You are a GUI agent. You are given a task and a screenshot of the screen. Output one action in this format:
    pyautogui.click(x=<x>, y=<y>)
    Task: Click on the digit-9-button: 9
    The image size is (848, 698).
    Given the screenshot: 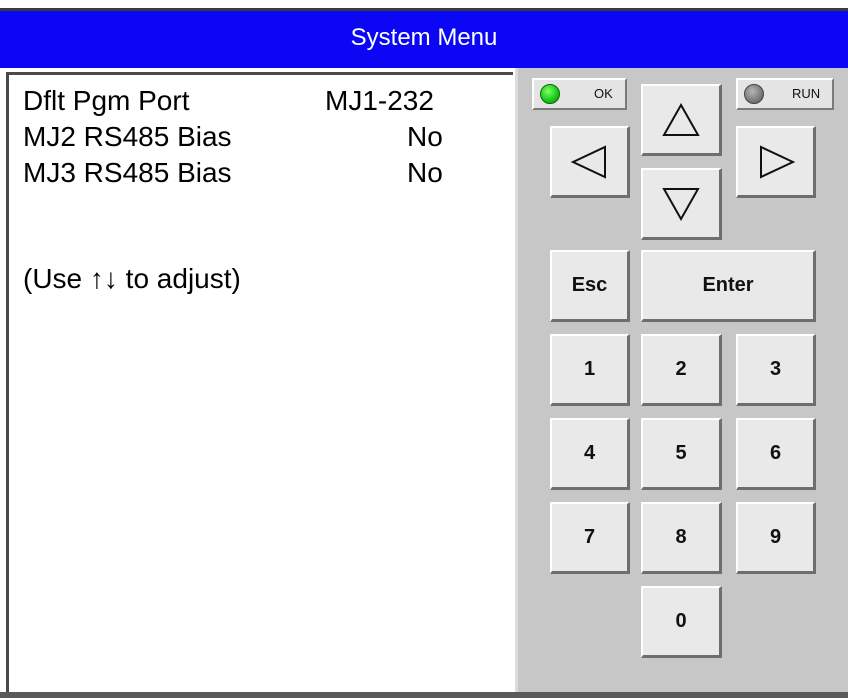 What is the action you would take?
    pyautogui.click(x=776, y=538)
    